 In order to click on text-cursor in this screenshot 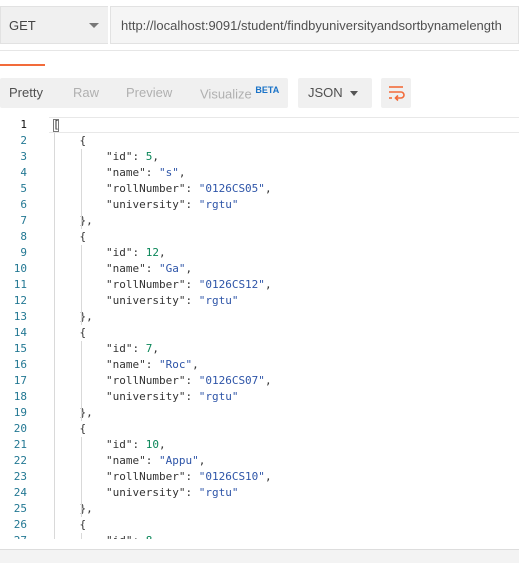, I will do `click(56, 125)`.